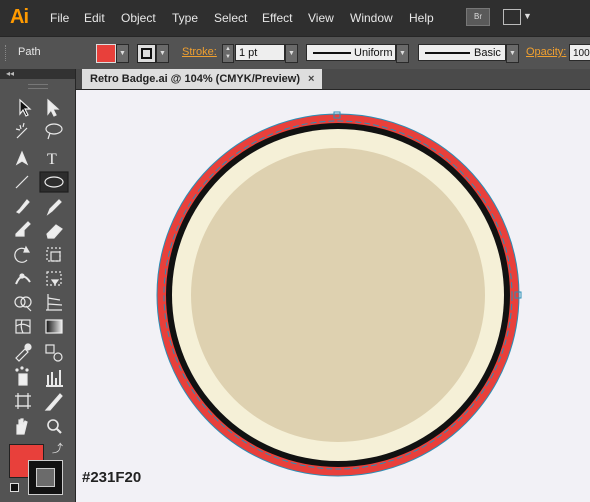 The width and height of the screenshot is (590, 502). Describe the element at coordinates (122, 53) in the screenshot. I see `fill-dropdown: ▼` at that location.